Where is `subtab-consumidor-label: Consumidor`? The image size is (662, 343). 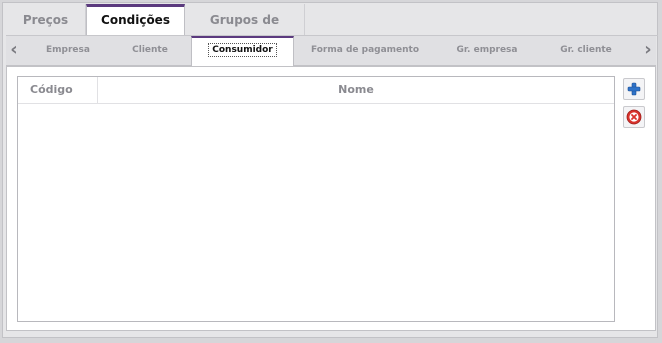
subtab-consumidor-label: Consumidor is located at coordinates (242, 50).